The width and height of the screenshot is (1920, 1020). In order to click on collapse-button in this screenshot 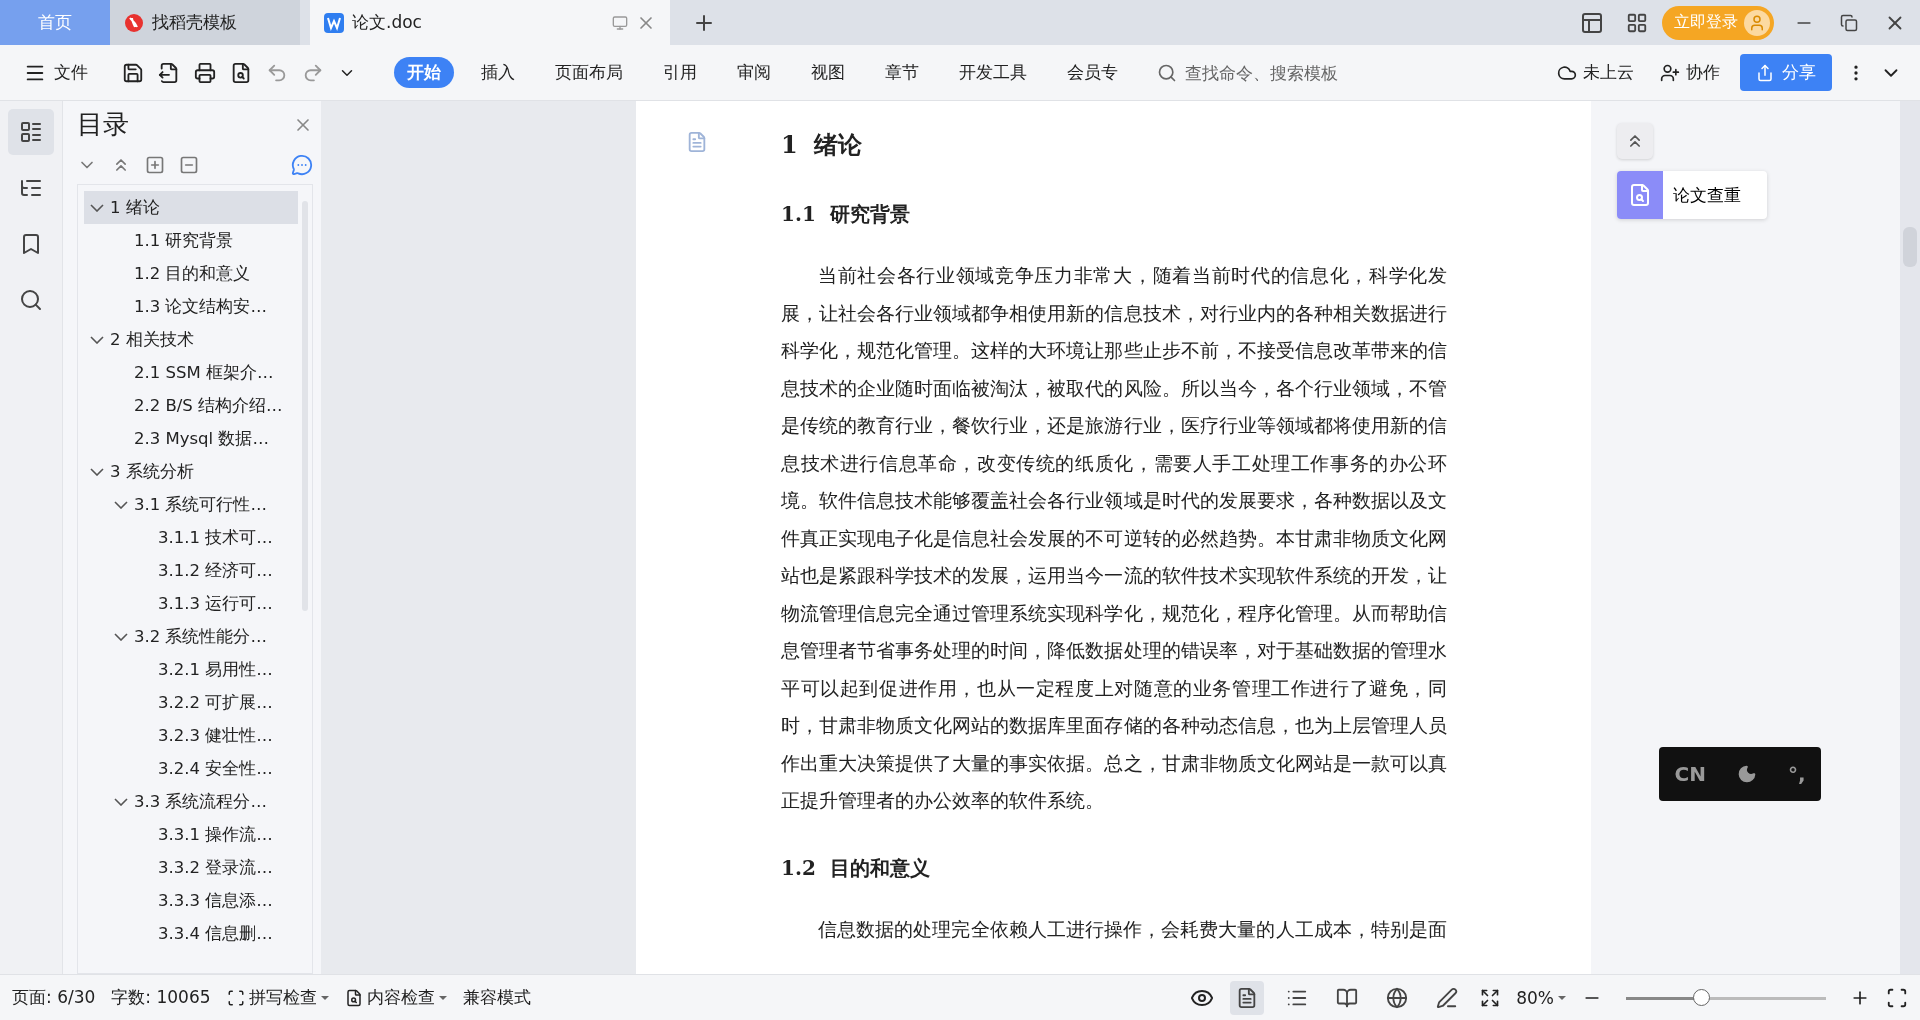, I will do `click(1635, 141)`.